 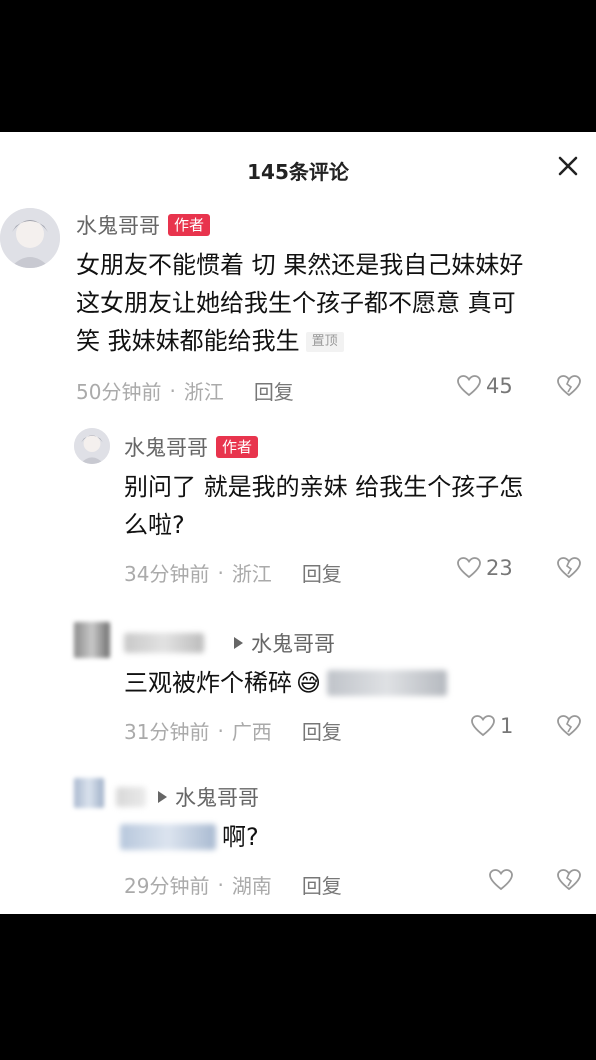 I want to click on comment-text-line: 笑 我妹妹都能给我生 置顶, so click(x=331, y=341).